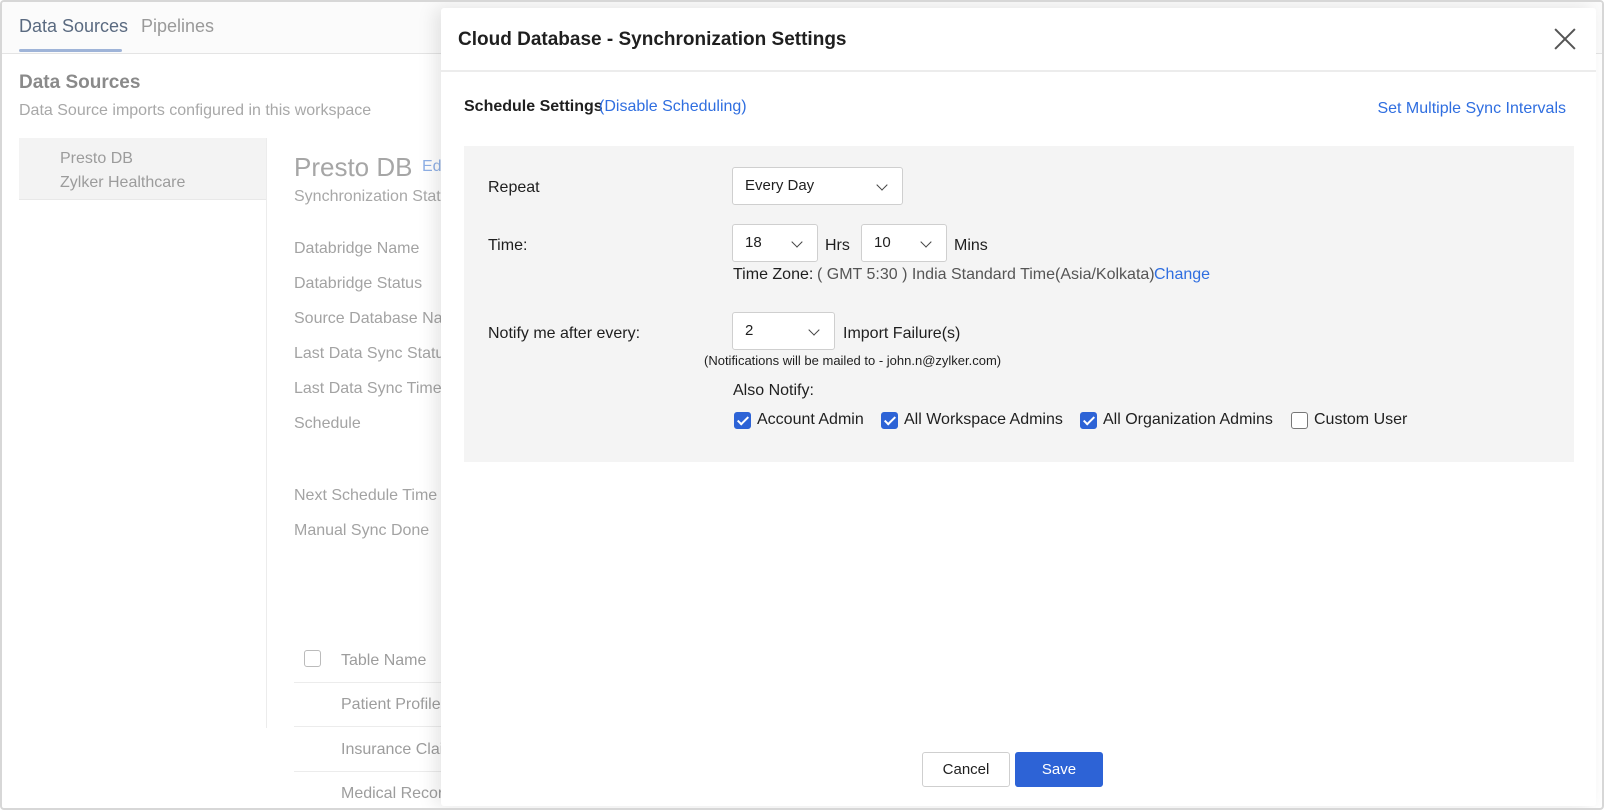  Describe the element at coordinates (367, 196) in the screenshot. I see `detail-subtitle: Synchronization Stat` at that location.